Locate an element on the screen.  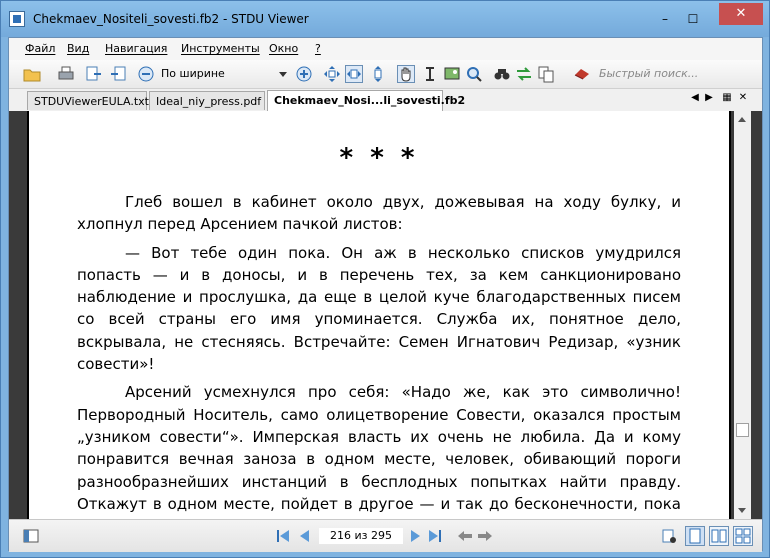
single-page-icon is located at coordinates (669, 536).